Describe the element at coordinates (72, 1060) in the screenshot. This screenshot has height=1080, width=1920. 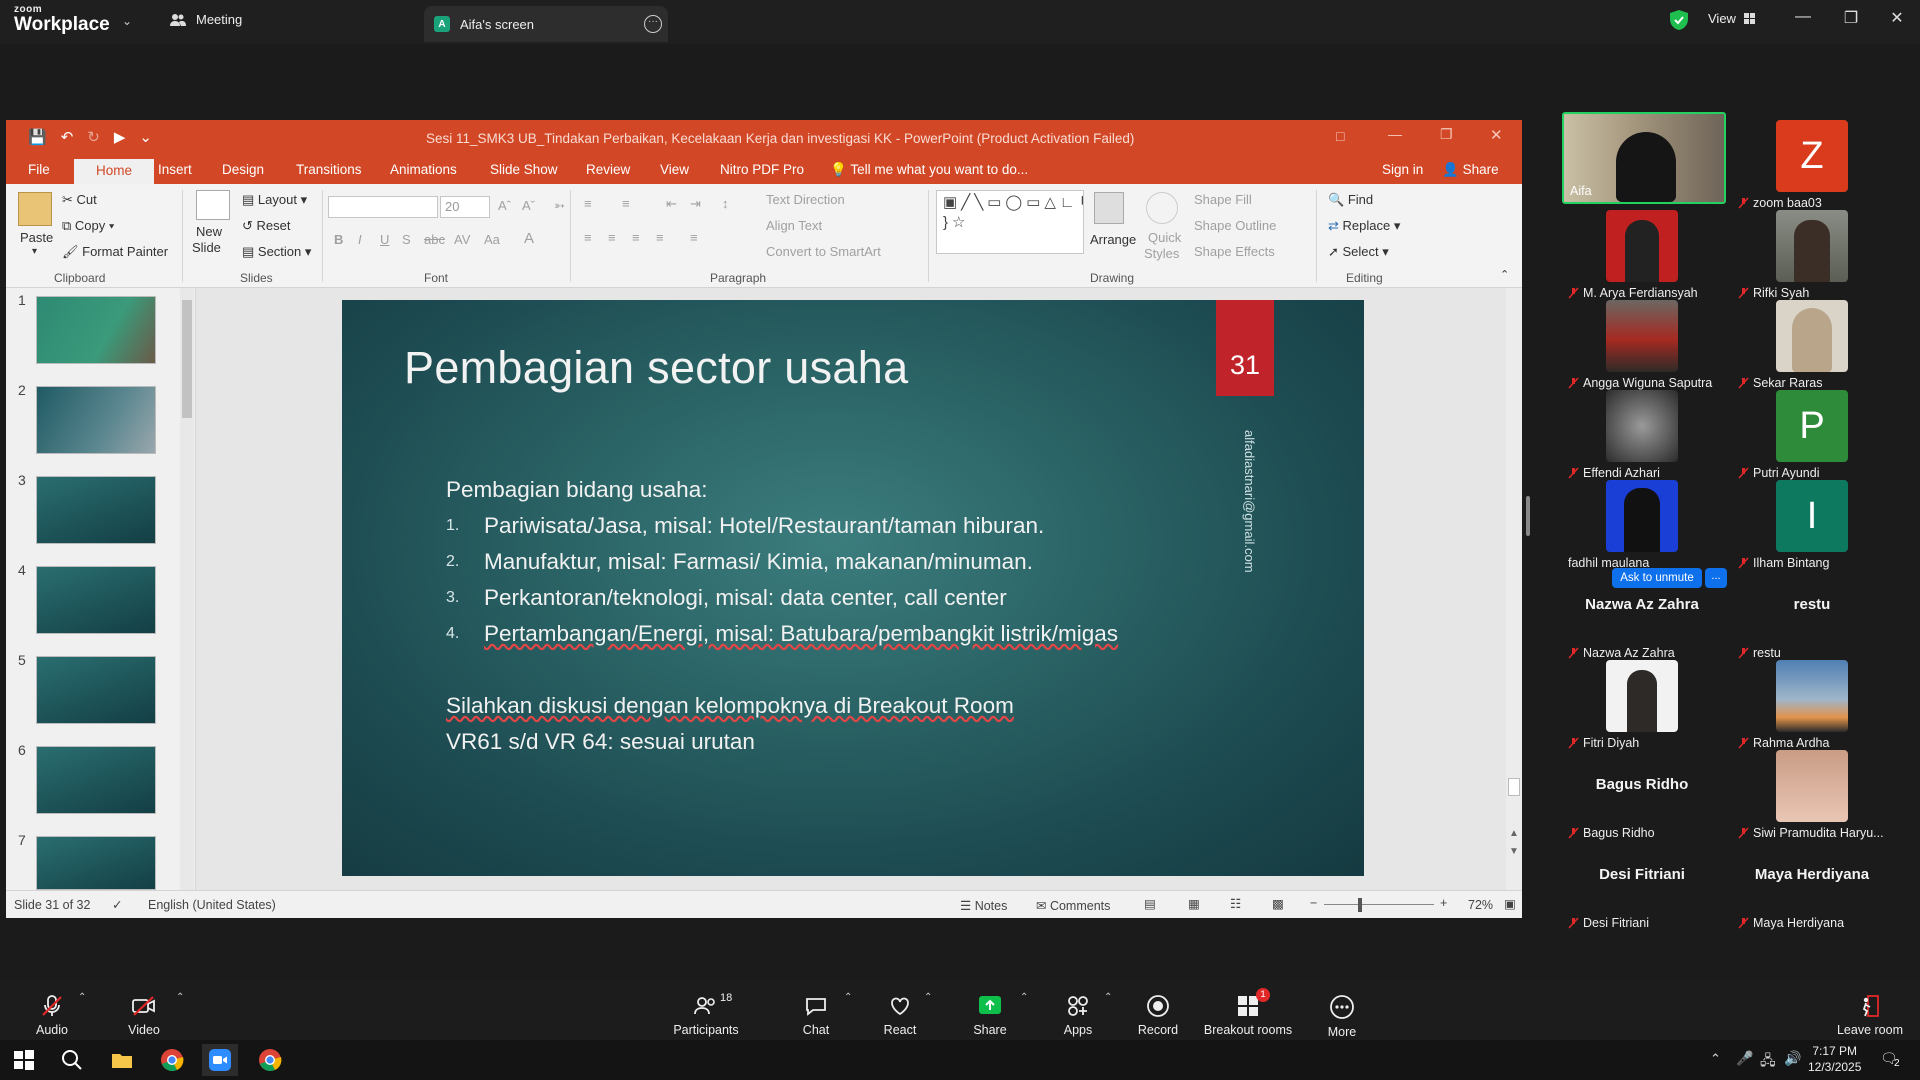
I see `search-icon` at that location.